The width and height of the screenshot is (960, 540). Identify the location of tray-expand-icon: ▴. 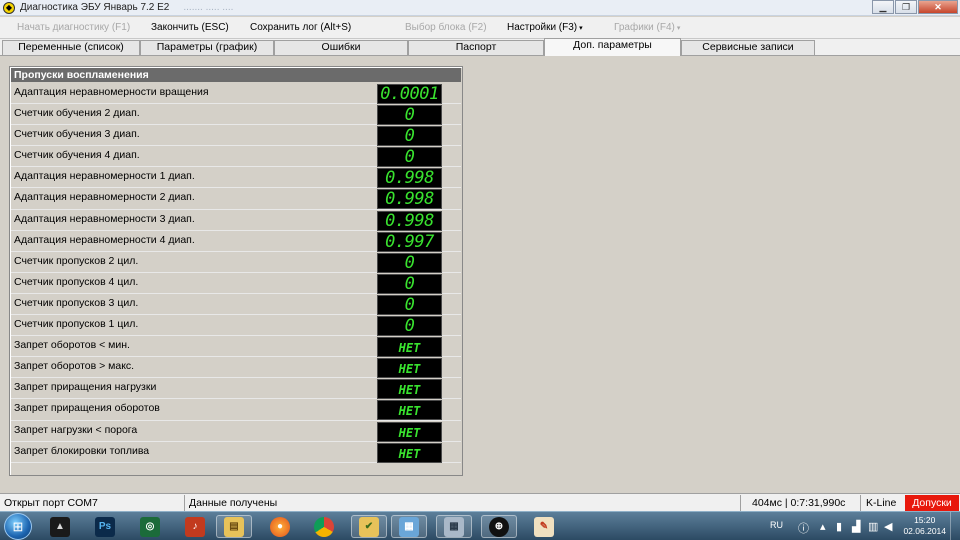
(823, 526).